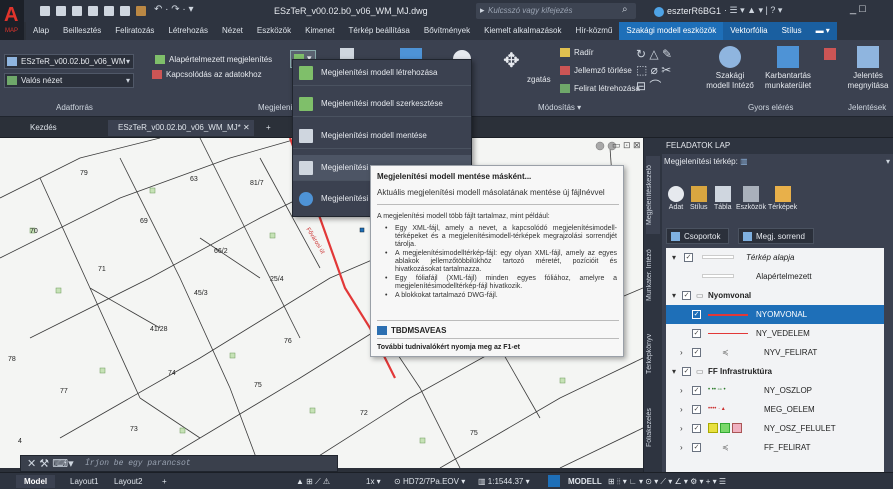 The height and width of the screenshot is (489, 893). Describe the element at coordinates (246, 127) in the screenshot. I see `close-icon: ✕` at that location.